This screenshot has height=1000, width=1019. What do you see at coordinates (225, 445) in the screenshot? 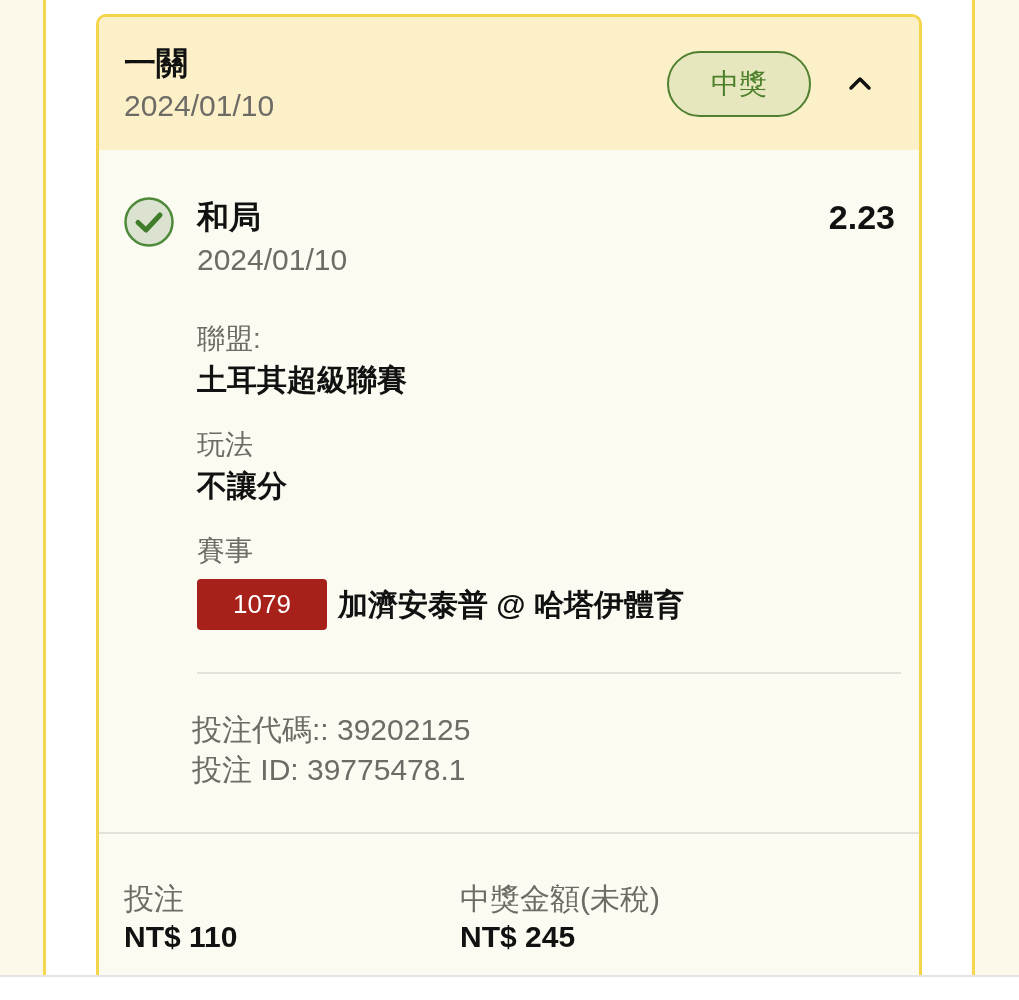
I see `detail-label: 玩法` at bounding box center [225, 445].